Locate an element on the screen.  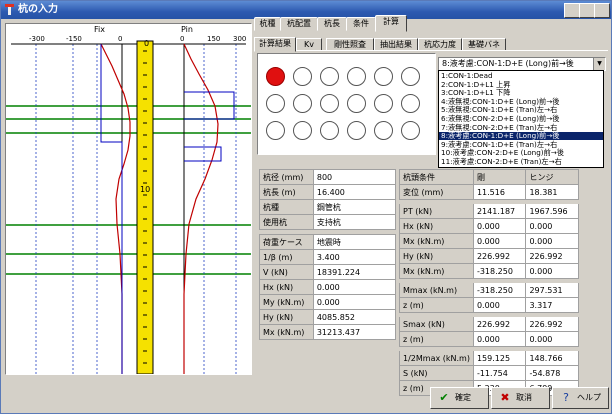
table-row: z (m) 0.000 0.000 is located at coordinates (489, 339).